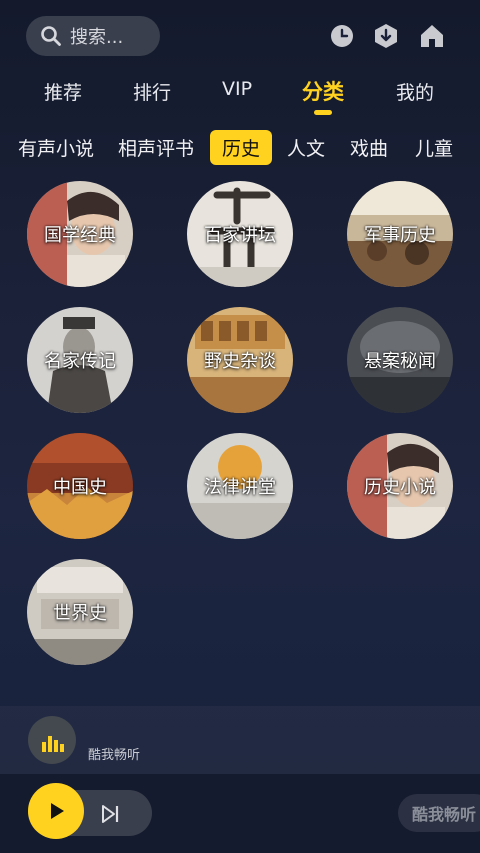 This screenshot has height=853, width=480. I want to click on subtab-humanities: 人文, so click(306, 147).